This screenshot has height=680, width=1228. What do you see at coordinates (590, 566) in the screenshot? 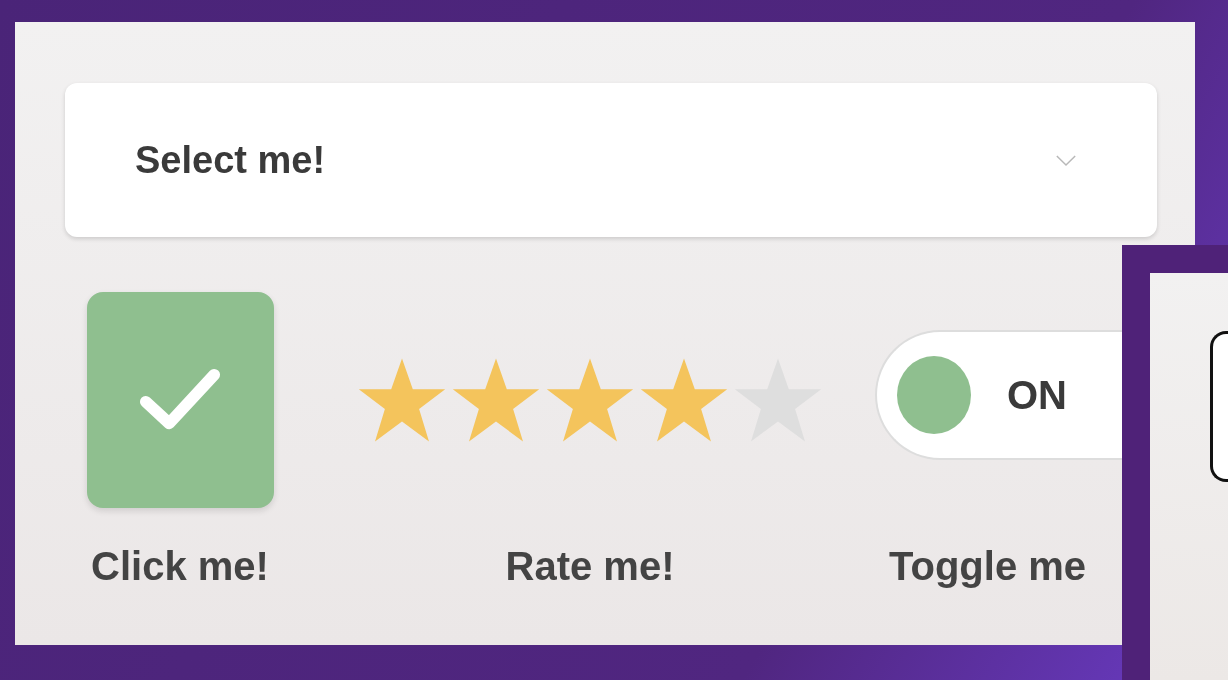
I see `rating-label: Rate me!` at bounding box center [590, 566].